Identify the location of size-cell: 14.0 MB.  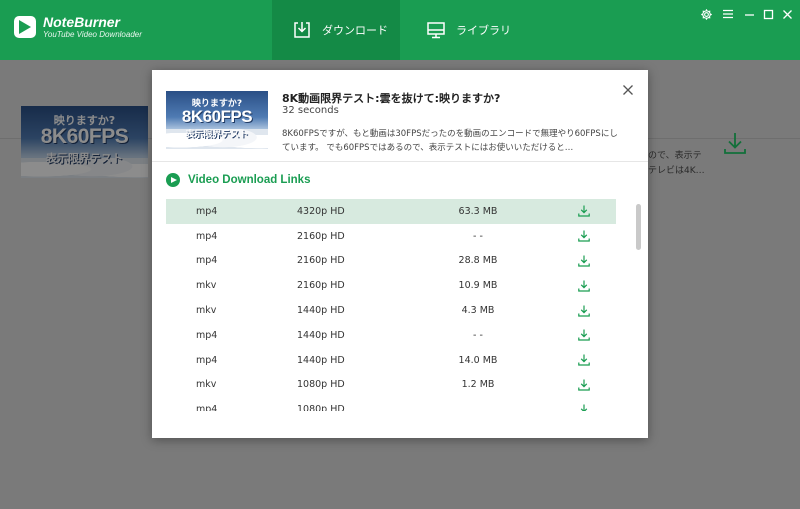
(478, 360).